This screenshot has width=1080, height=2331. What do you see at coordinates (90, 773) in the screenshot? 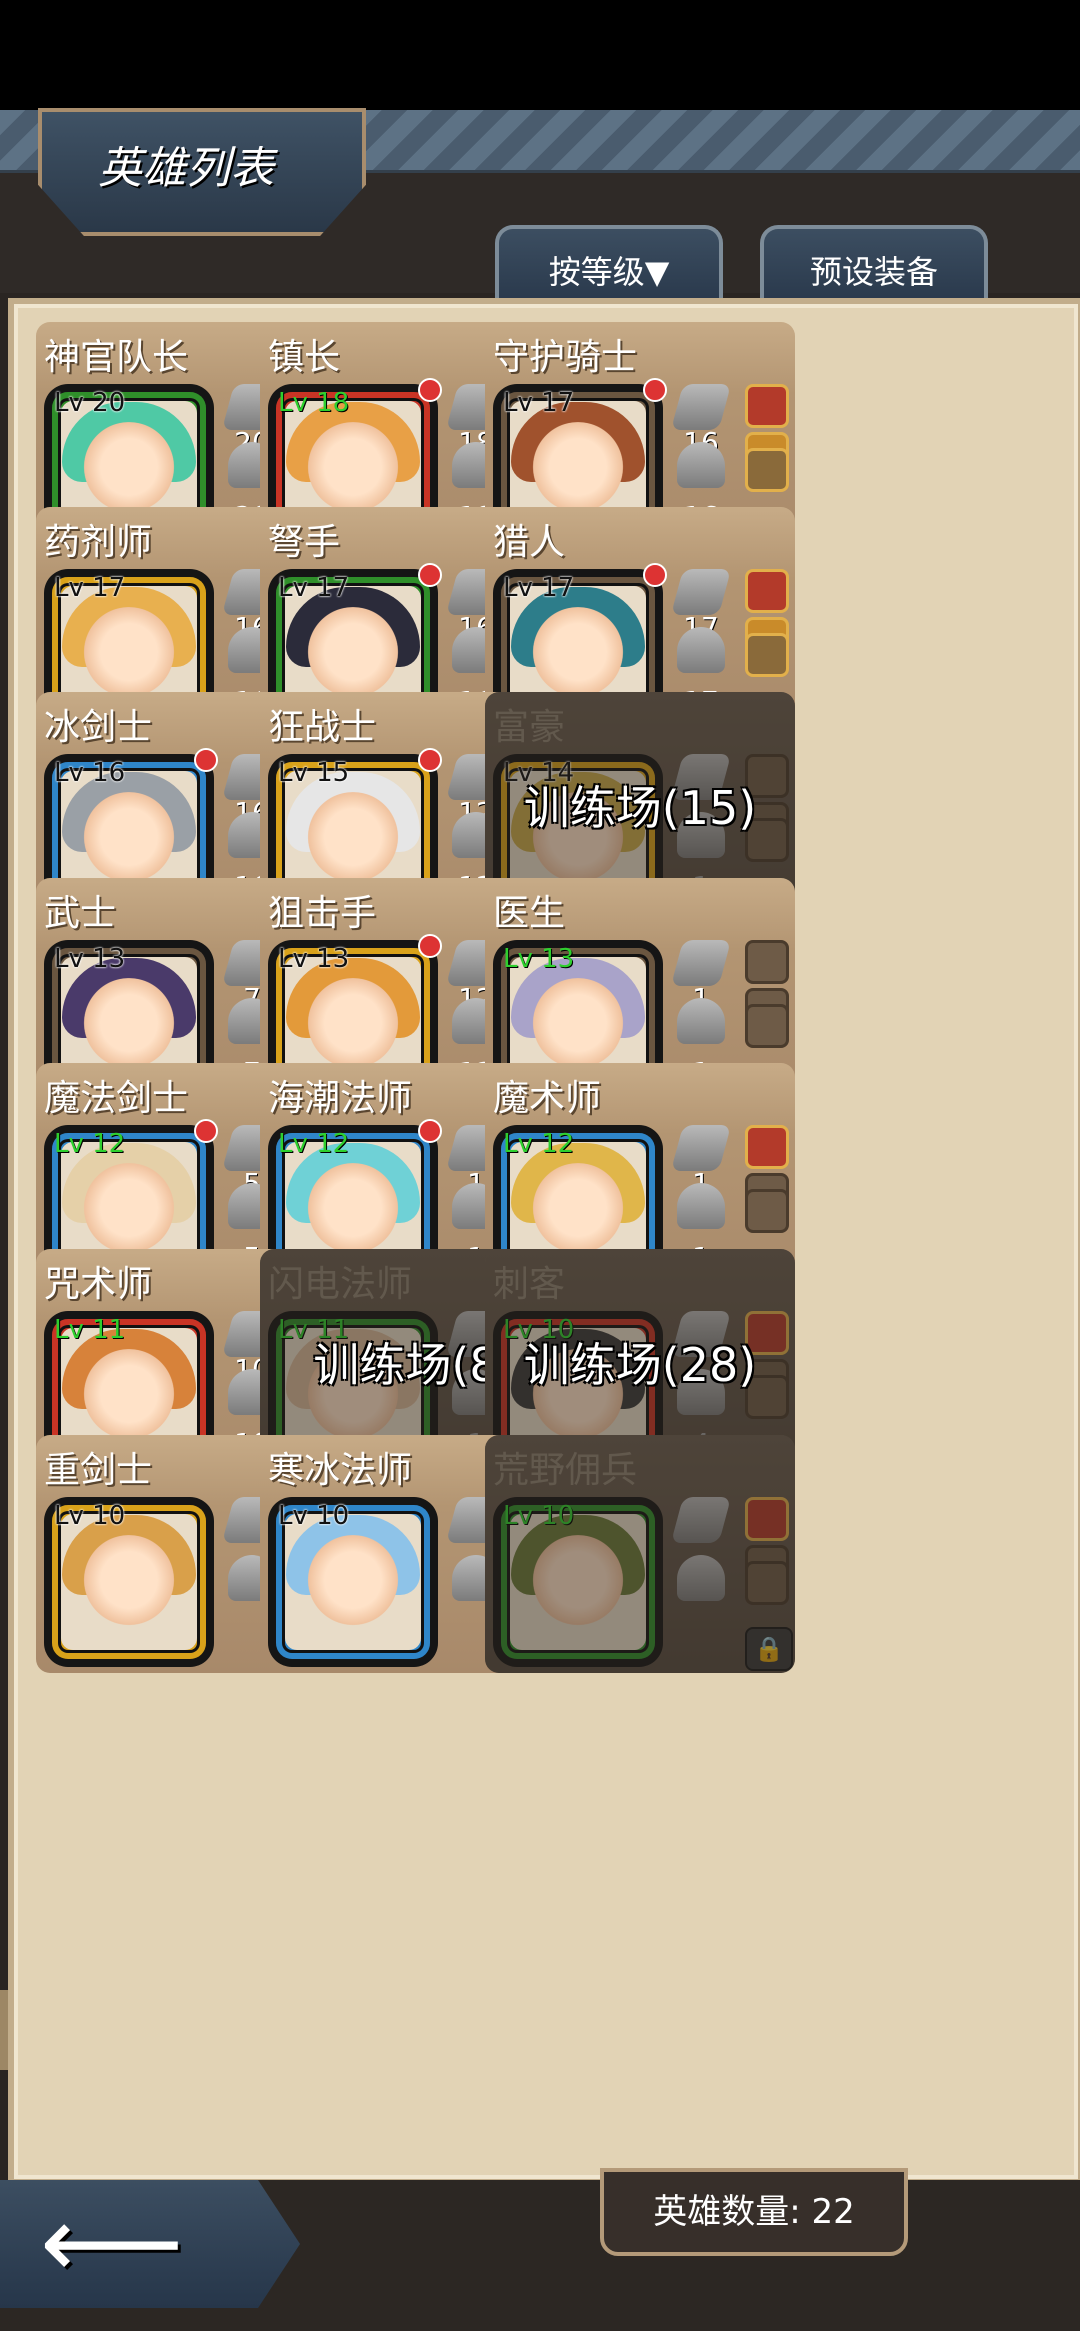
I see `hero-level: Lv 16` at bounding box center [90, 773].